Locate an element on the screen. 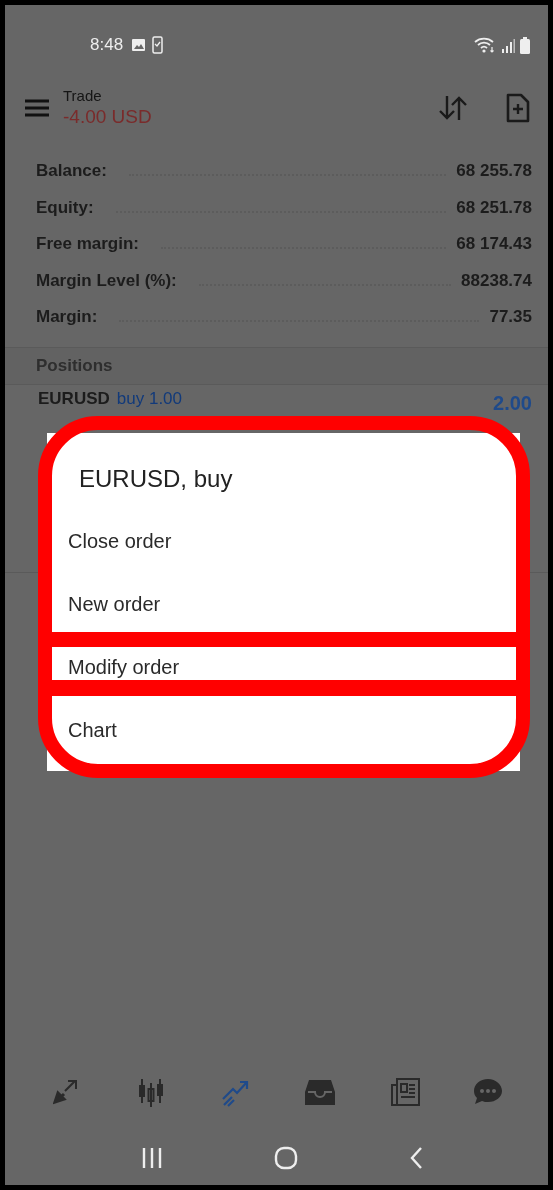 The height and width of the screenshot is (1190, 553). position-profit: 2.00 is located at coordinates (512, 403).